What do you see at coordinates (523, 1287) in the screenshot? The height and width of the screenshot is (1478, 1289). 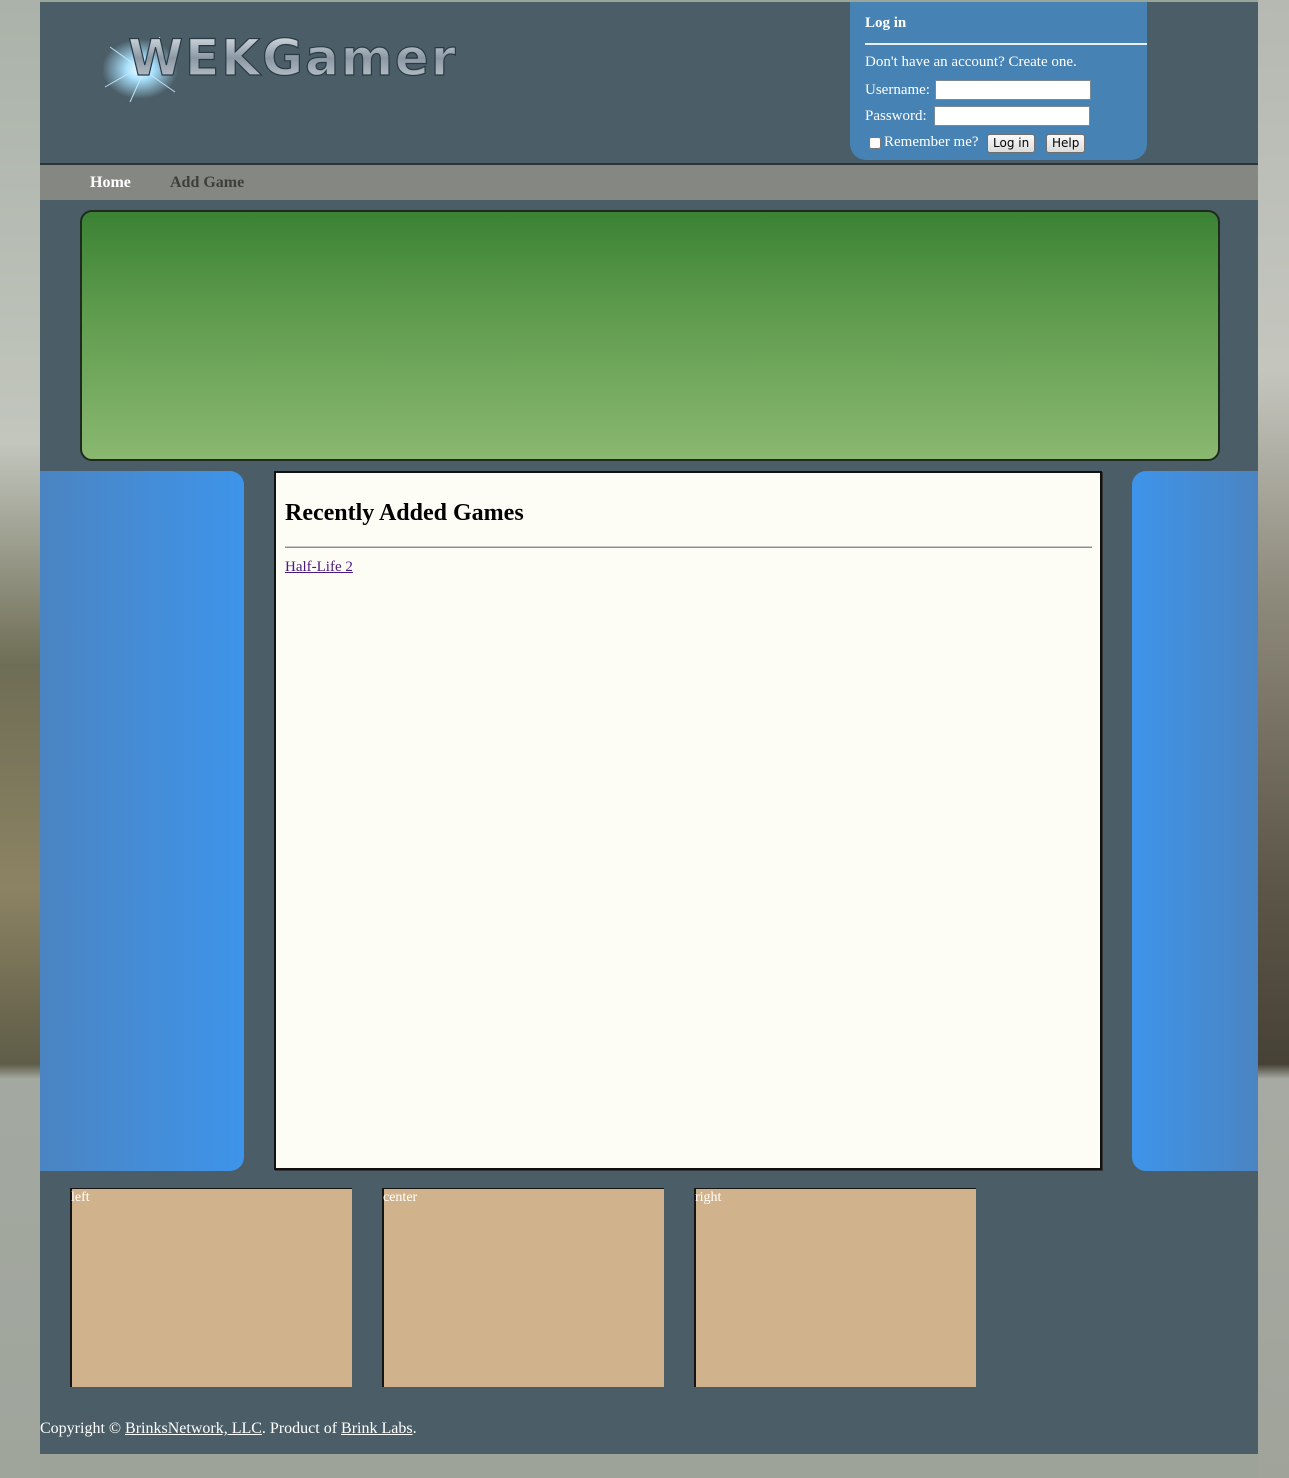 I see `footer-box-center: center` at bounding box center [523, 1287].